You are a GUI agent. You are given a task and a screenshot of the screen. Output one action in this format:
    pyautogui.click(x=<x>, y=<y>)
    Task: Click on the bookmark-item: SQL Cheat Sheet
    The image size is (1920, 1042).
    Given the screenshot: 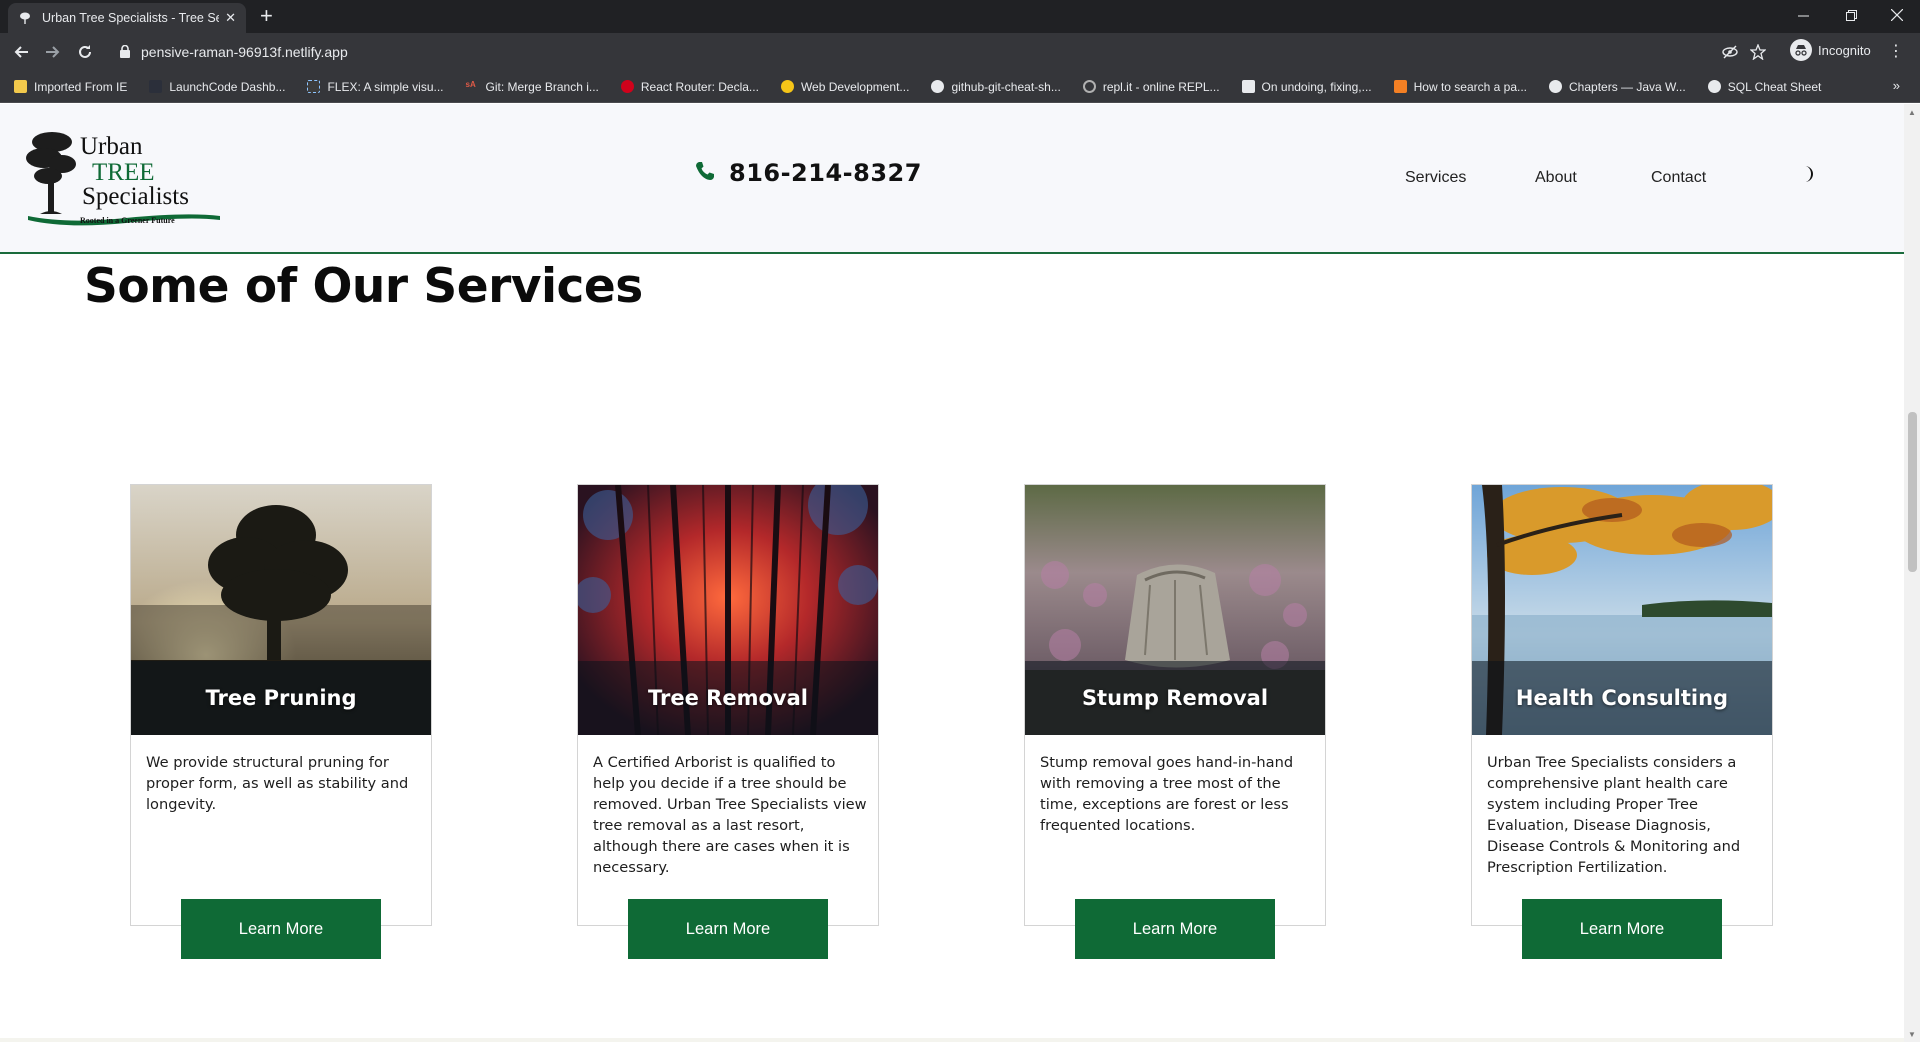 What is the action you would take?
    pyautogui.click(x=1764, y=87)
    